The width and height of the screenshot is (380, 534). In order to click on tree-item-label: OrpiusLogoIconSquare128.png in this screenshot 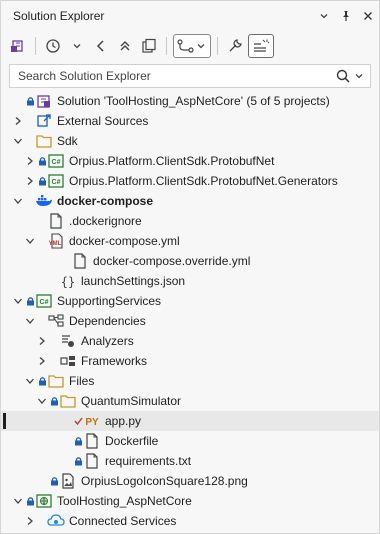, I will do `click(164, 481)`.